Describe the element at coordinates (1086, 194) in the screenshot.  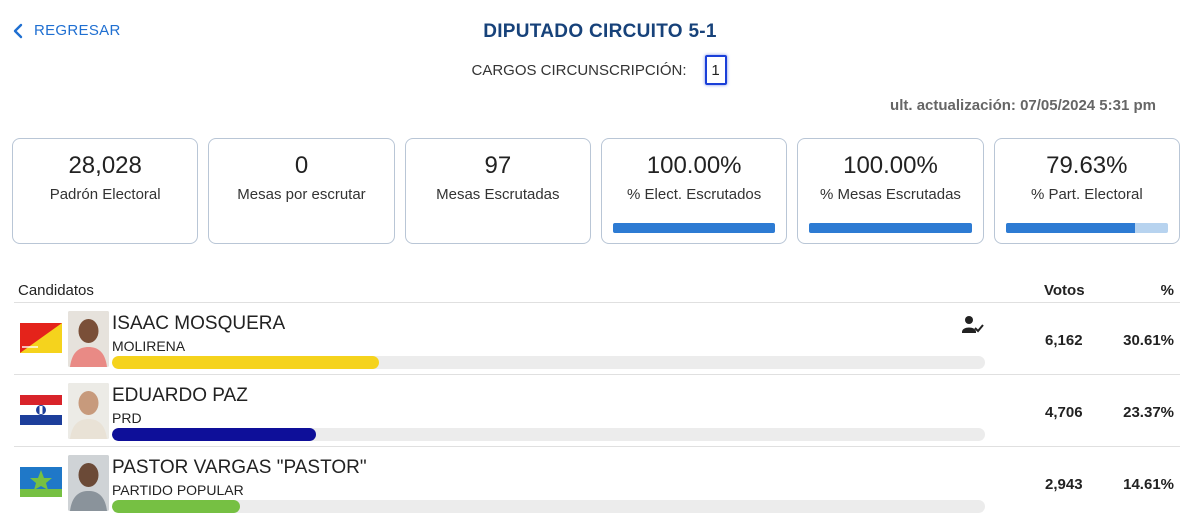
I see `stat-label: % Part. Electoral` at that location.